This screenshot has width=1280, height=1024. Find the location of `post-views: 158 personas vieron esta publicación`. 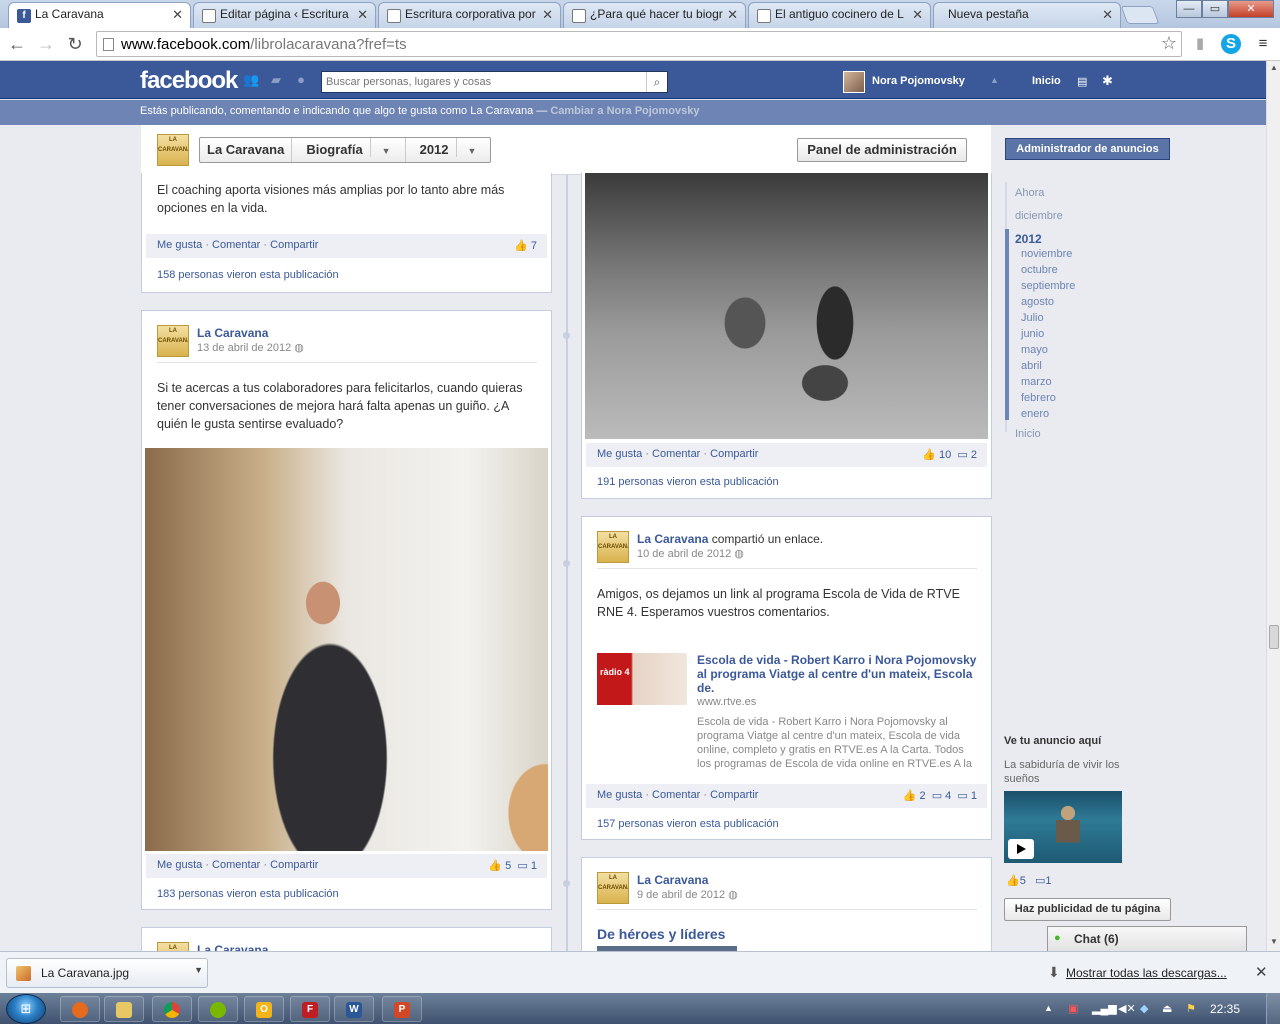

post-views: 158 personas vieron esta publicación is located at coordinates (248, 275).